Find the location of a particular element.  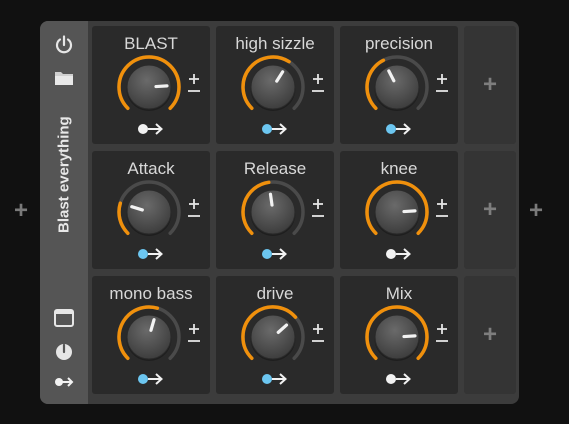

macro-slot: Mix is located at coordinates (399, 335).